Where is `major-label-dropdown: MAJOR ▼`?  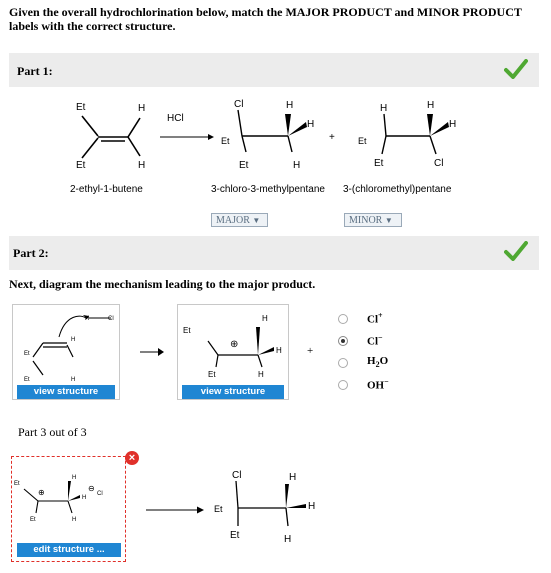 major-label-dropdown: MAJOR ▼ is located at coordinates (239, 220).